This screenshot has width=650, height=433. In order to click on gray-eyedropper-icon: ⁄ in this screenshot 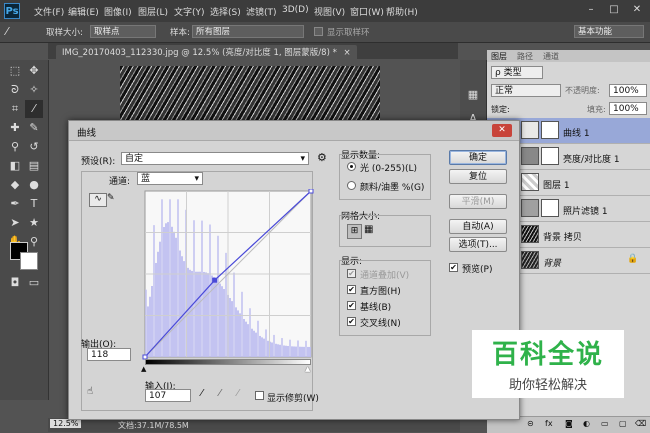, I will do `click(220, 393)`.